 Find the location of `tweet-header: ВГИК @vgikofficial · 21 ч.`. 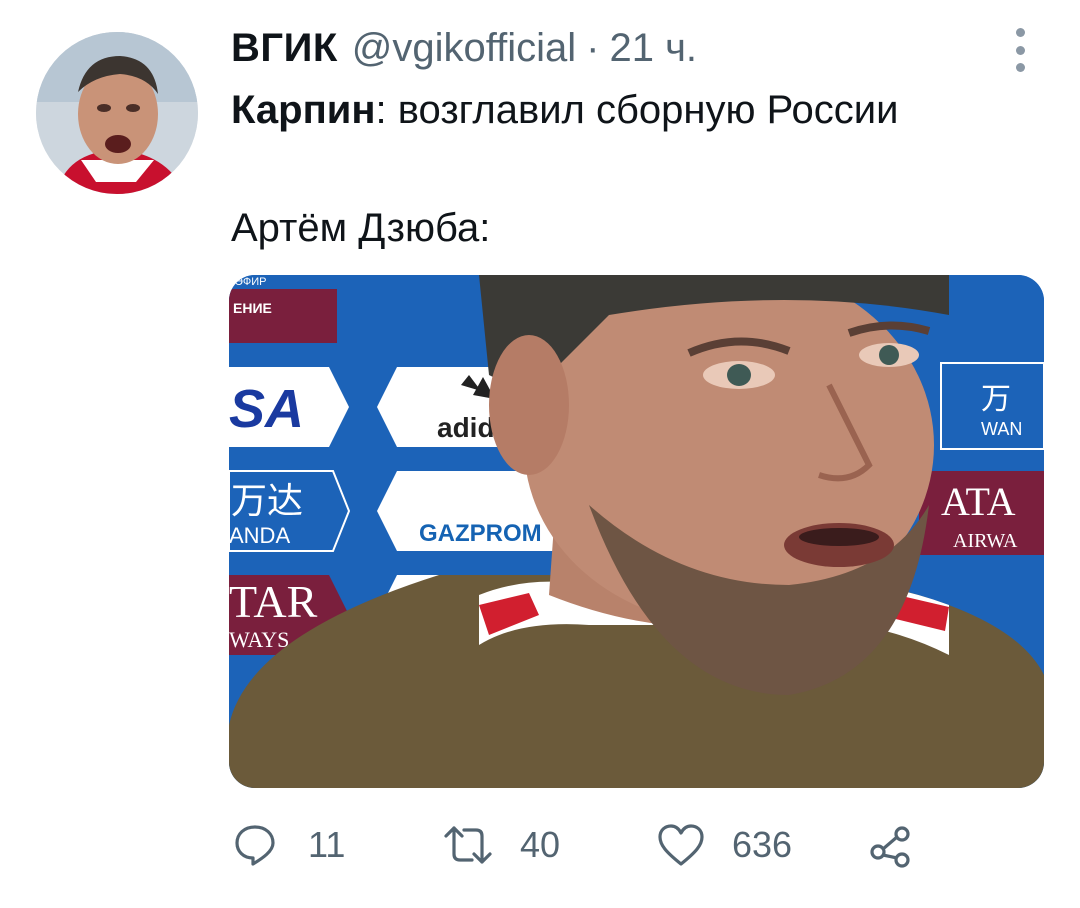

tweet-header: ВГИК @vgikofficial · 21 ч. is located at coordinates (464, 48).